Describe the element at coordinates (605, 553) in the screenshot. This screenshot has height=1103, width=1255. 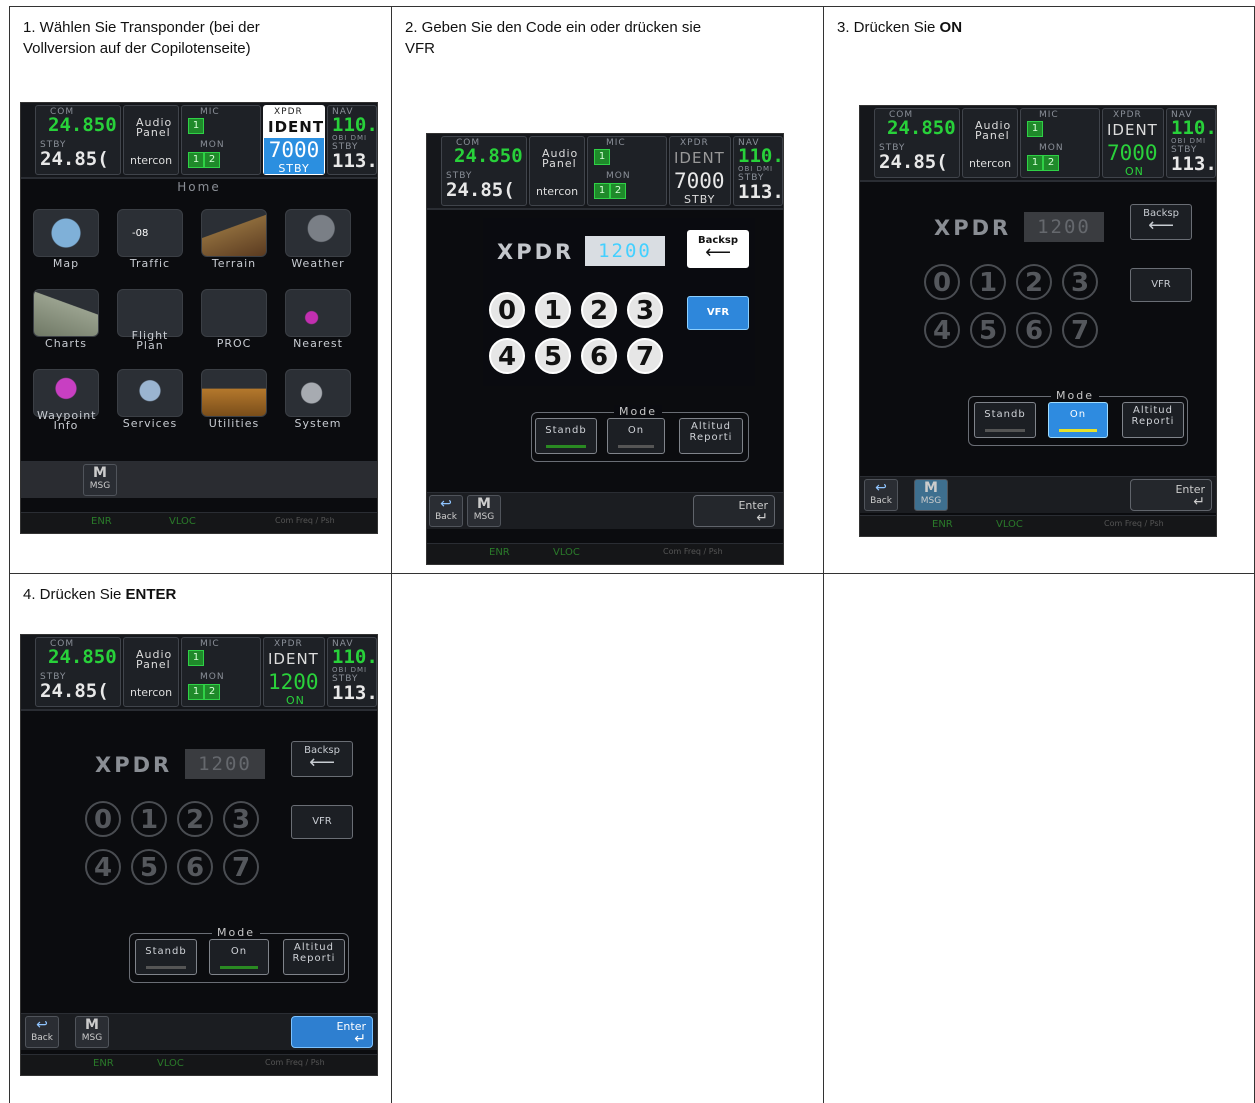
I see `status-bottombar: ENR VLOC Com Freq / Psh` at that location.